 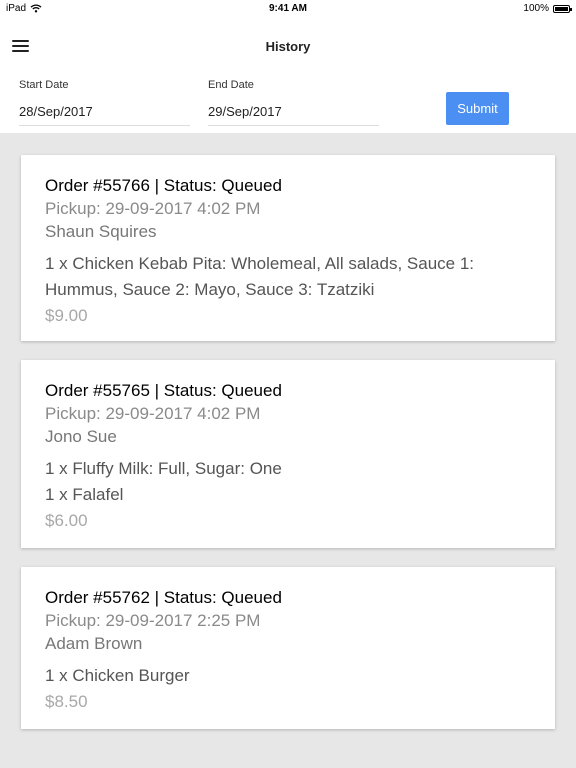 What do you see at coordinates (231, 85) in the screenshot?
I see `end-date-label: End Date` at bounding box center [231, 85].